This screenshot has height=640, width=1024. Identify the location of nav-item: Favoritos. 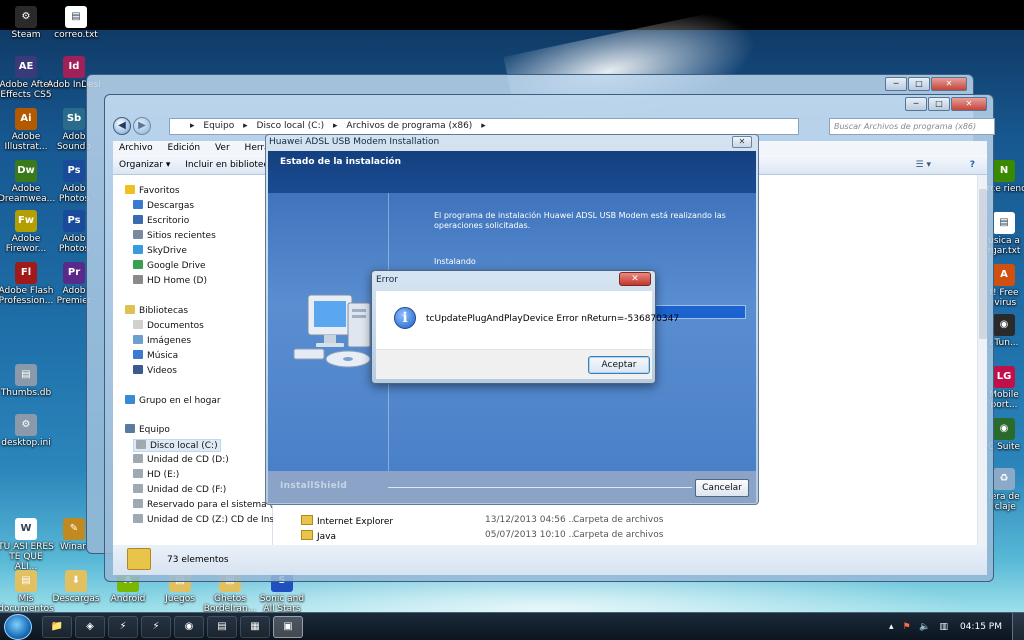
(152, 190).